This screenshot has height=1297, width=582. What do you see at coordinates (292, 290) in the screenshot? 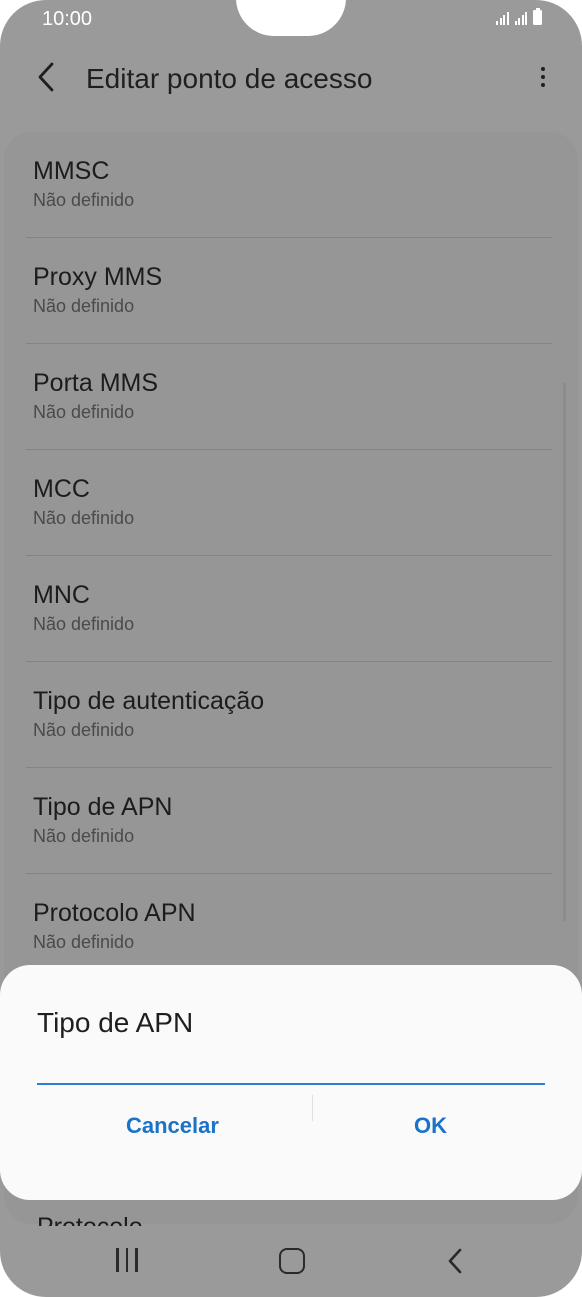
I see `list-item-proxy-mms: Proxy MMS Não definido` at bounding box center [292, 290].